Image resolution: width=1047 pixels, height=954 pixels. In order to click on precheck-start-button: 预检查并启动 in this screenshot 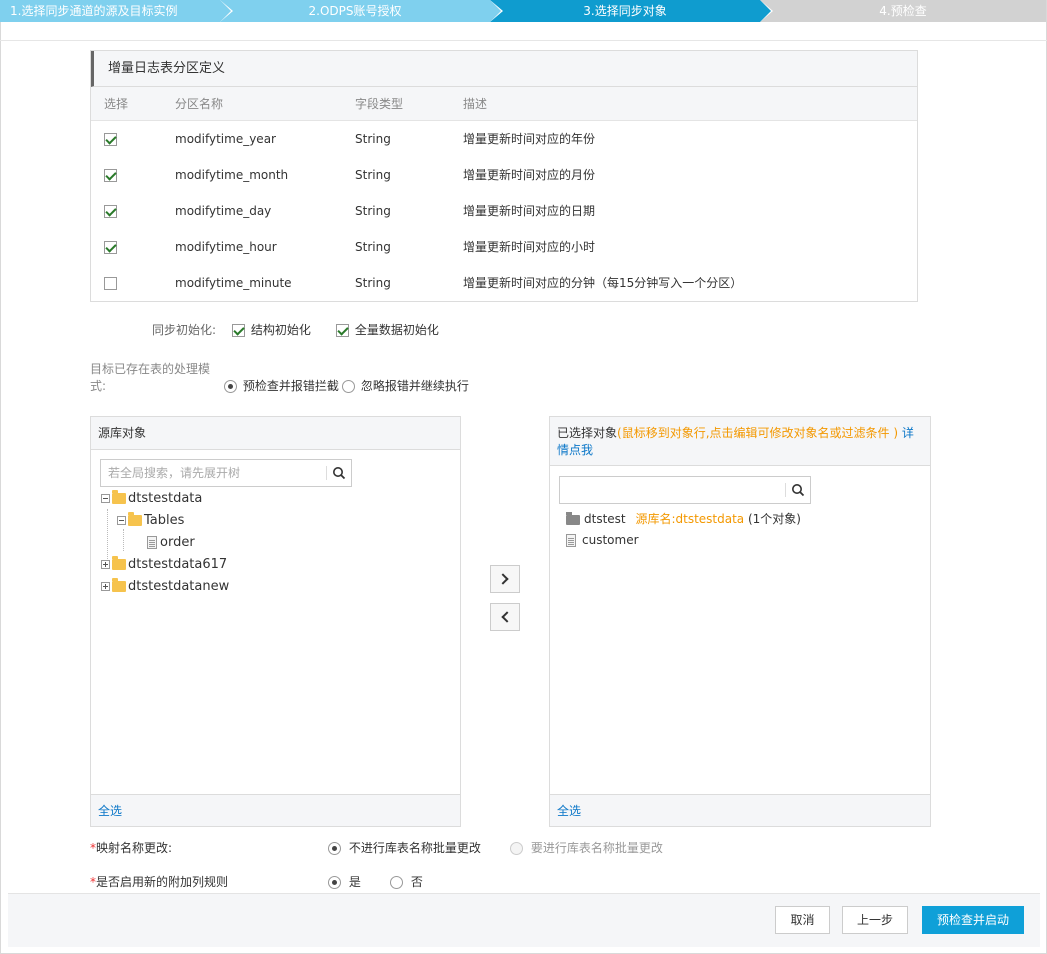, I will do `click(973, 920)`.